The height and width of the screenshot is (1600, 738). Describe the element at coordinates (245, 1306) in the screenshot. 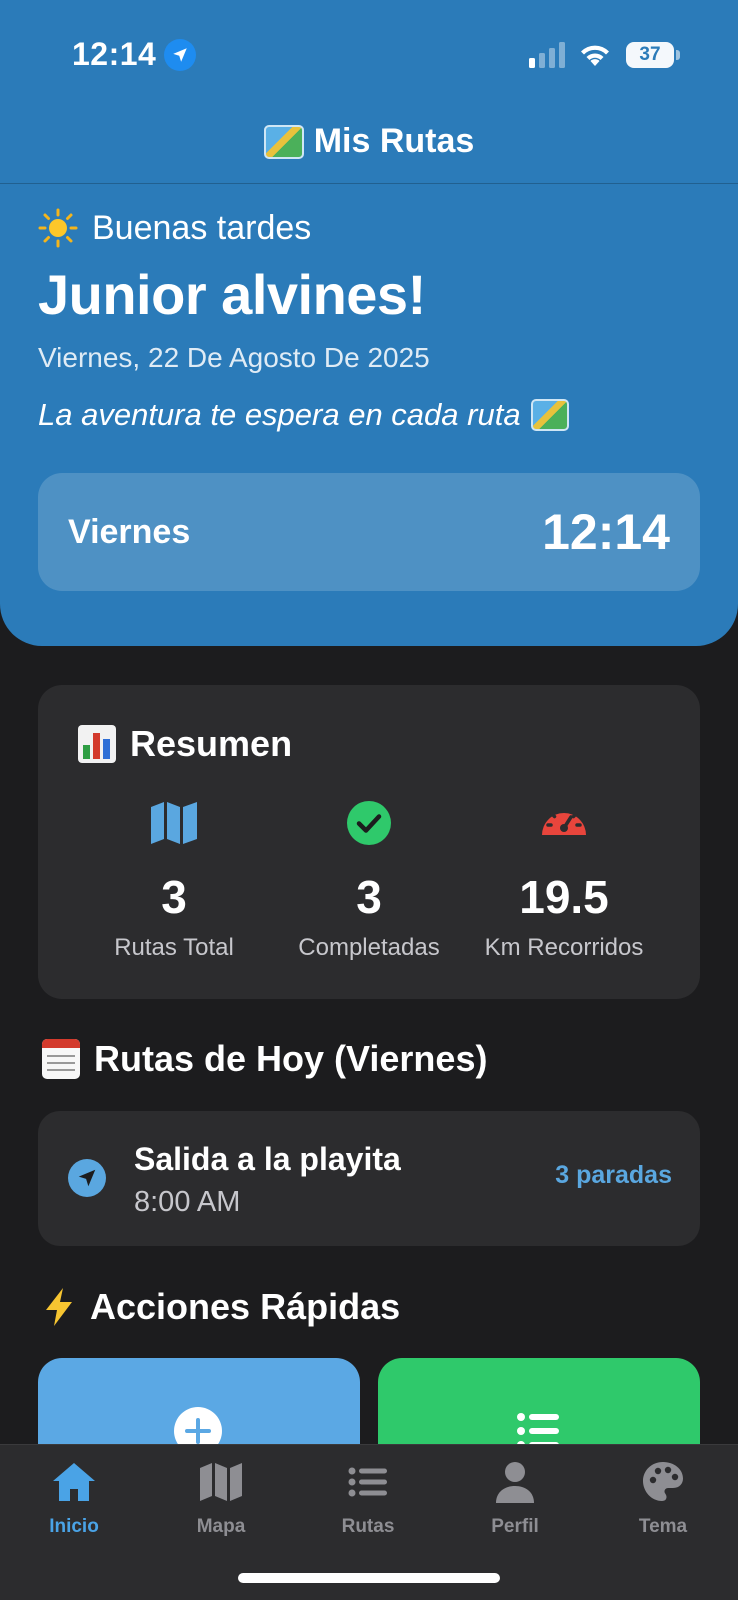

I see `quick-actions-title-text: Acciones Rápidas` at that location.